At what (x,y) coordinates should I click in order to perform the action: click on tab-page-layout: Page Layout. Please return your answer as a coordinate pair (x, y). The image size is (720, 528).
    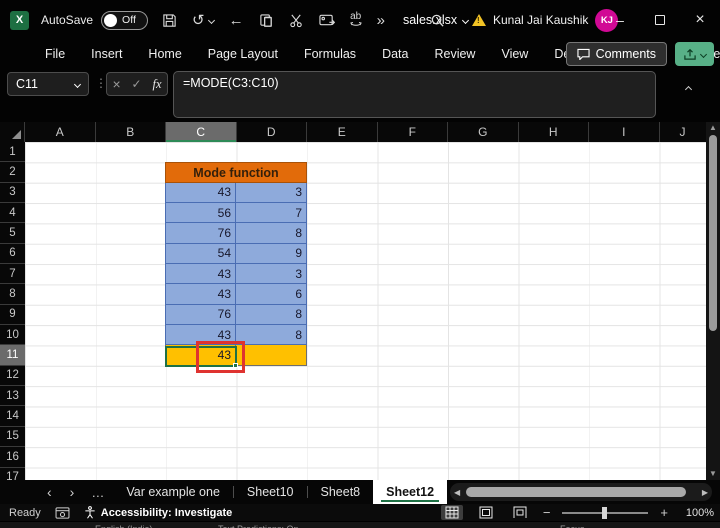
    Looking at the image, I should click on (243, 54).